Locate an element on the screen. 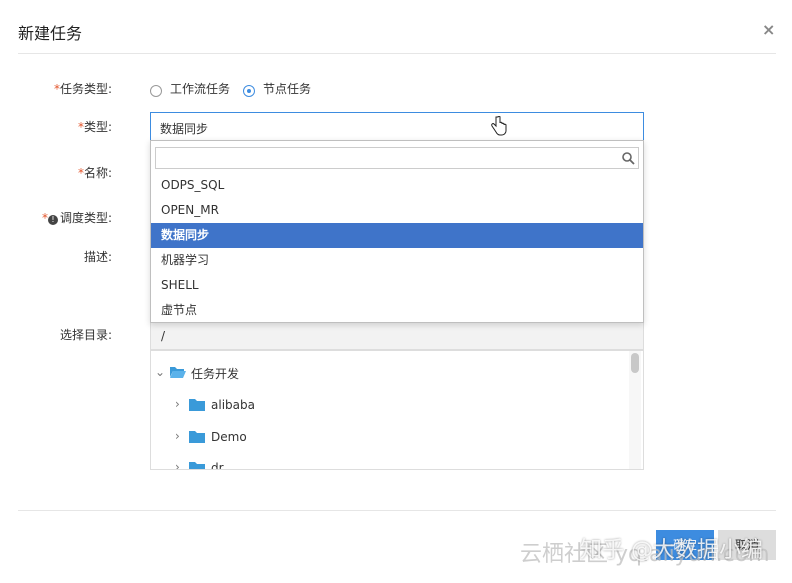  radio-node-task is located at coordinates (249, 91).